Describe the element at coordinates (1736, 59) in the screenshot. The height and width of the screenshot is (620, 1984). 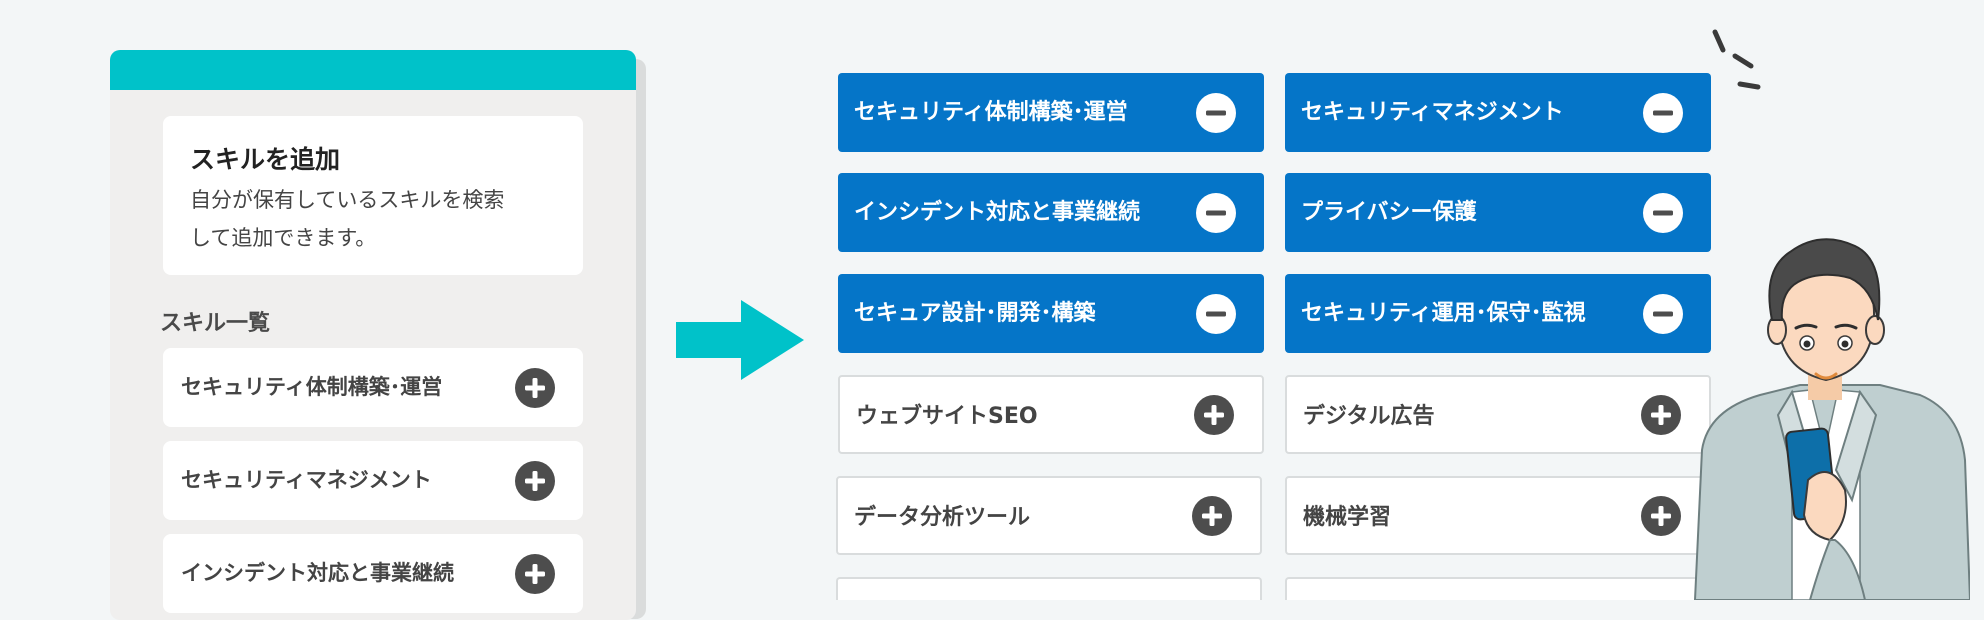
I see `sparkle-icon` at that location.